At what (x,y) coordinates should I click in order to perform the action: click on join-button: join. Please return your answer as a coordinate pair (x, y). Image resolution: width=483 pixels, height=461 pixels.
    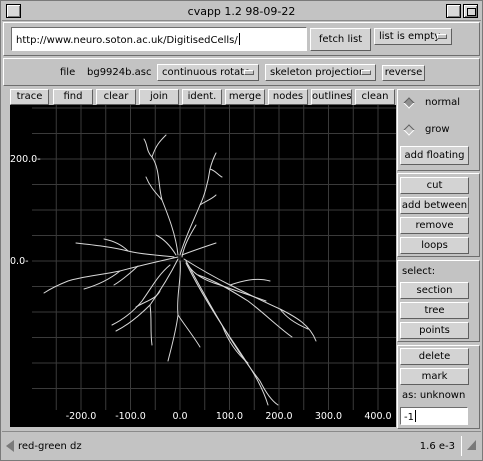
    Looking at the image, I should click on (159, 97).